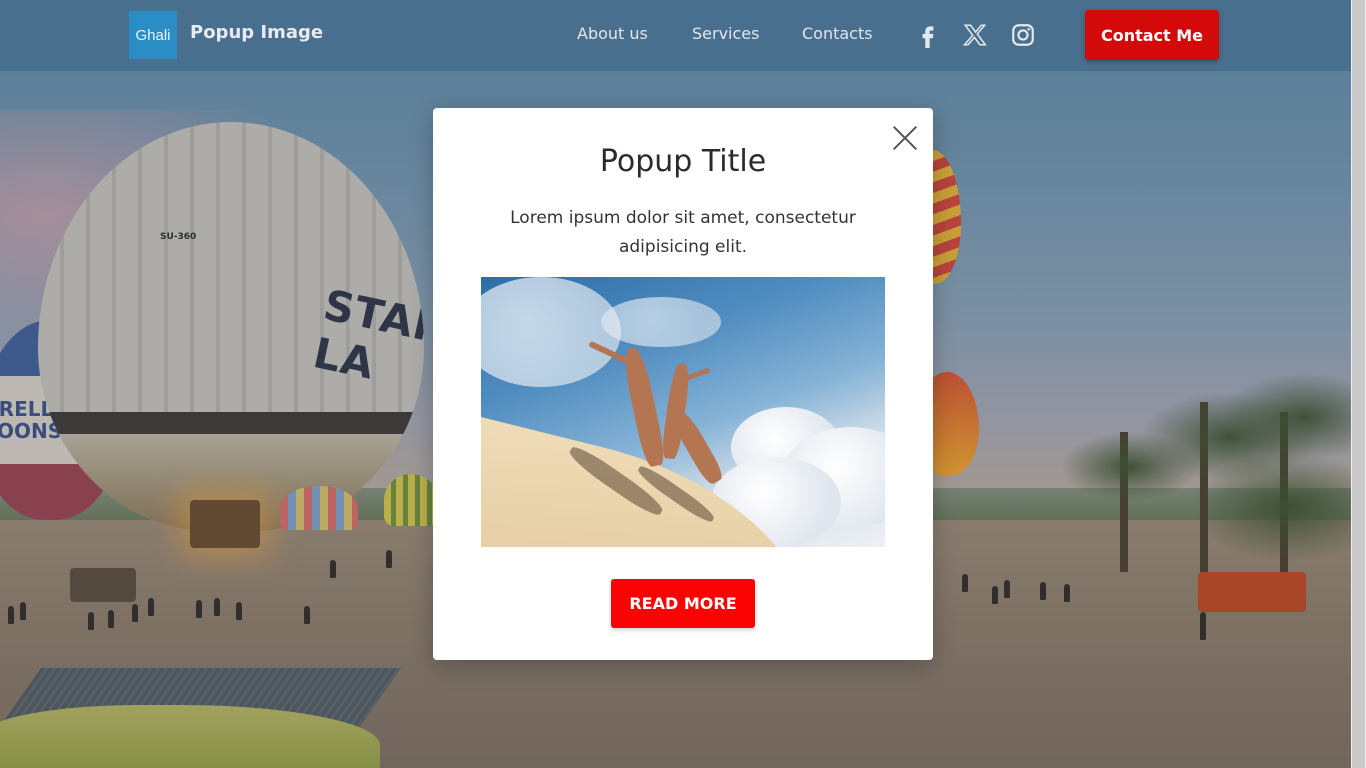  Describe the element at coordinates (975, 35) in the screenshot. I see `x-icon` at that location.